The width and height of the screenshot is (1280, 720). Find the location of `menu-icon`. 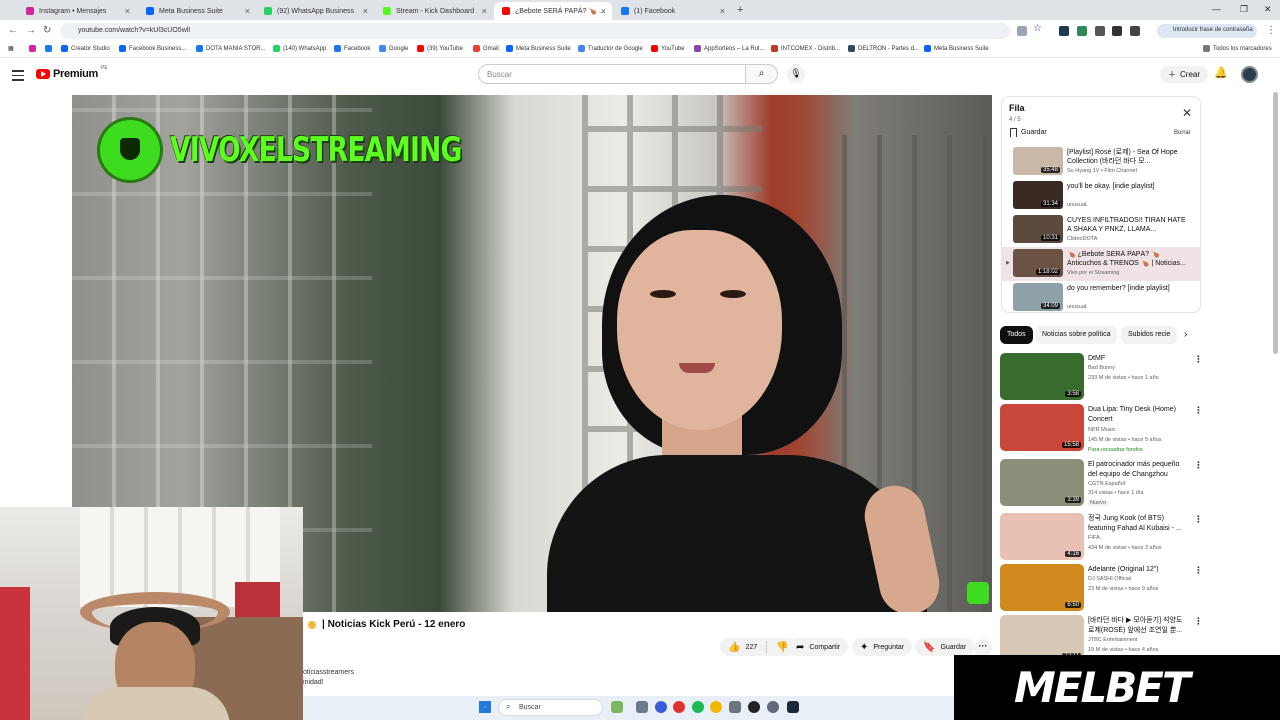

menu-icon is located at coordinates (18, 77).